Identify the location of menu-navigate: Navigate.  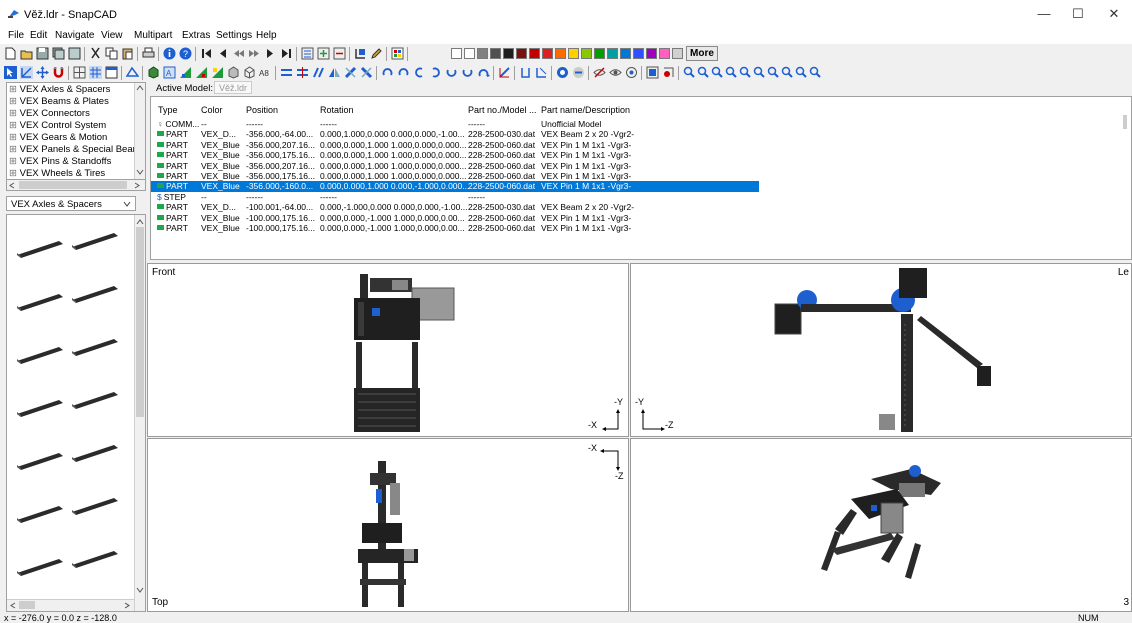
(74, 35).